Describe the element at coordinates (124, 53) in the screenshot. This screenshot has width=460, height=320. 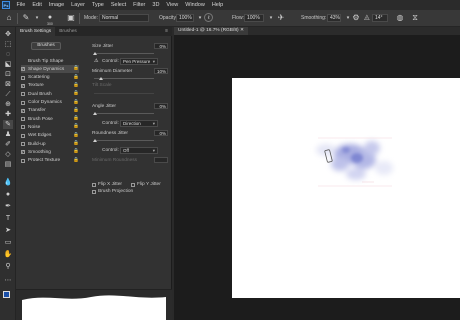
I see `size-jitter-slider` at that location.